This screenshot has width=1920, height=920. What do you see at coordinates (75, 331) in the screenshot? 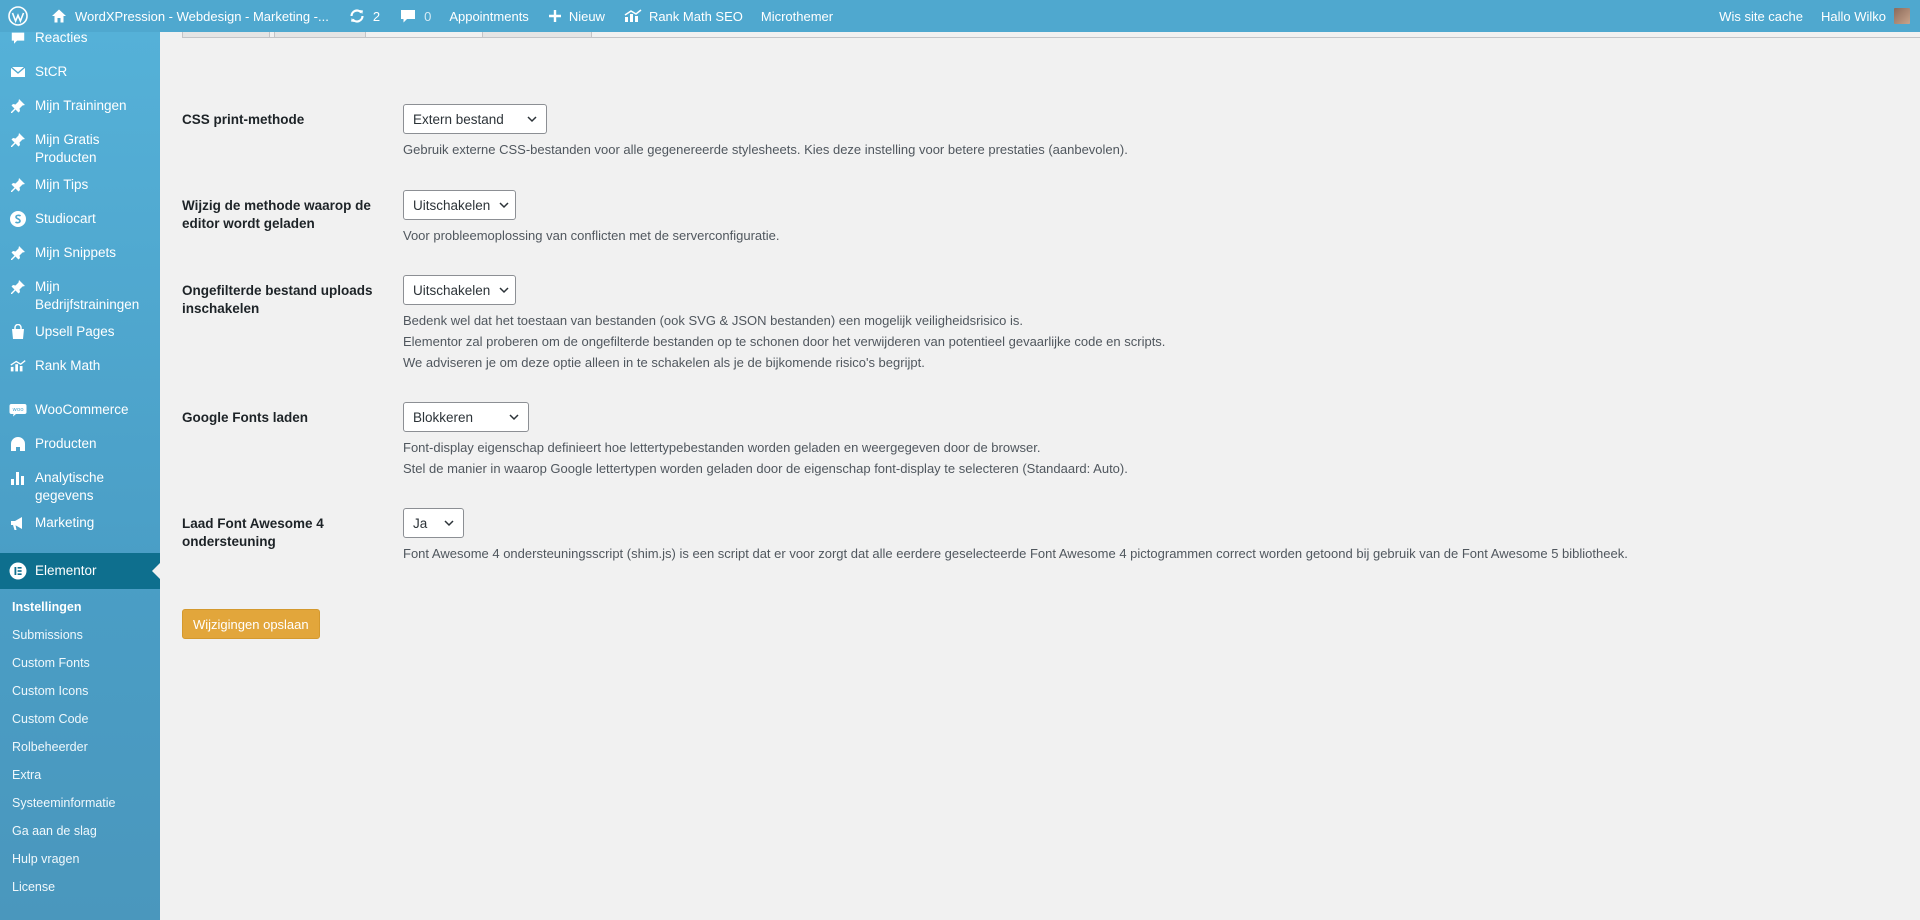
I see `sidebar-item-label: Upsell Pages` at bounding box center [75, 331].